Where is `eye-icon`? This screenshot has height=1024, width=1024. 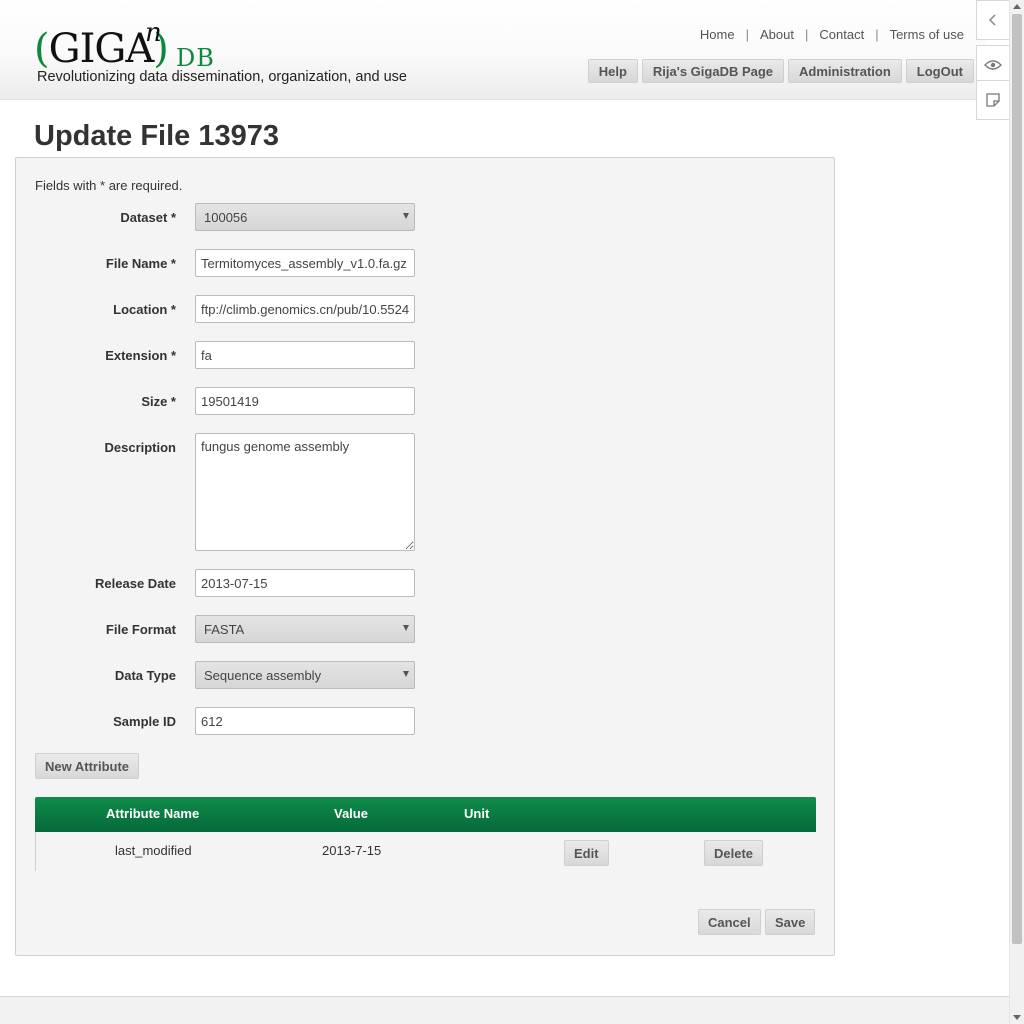
eye-icon is located at coordinates (993, 65).